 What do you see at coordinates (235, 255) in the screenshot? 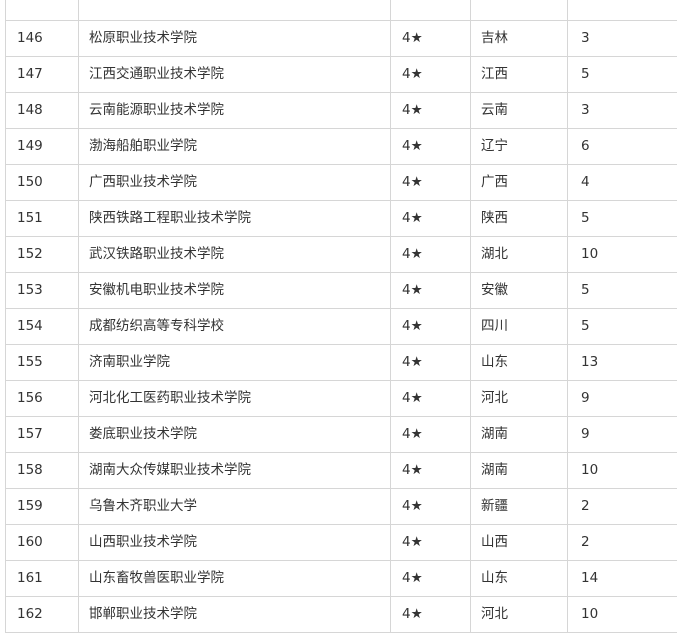
I see `college-name-cell: 武汉铁路职业技术学院` at bounding box center [235, 255].